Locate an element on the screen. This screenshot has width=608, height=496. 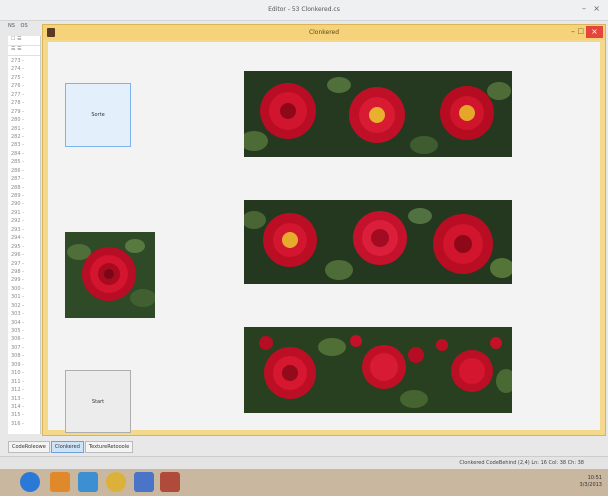
line-number: 277 - is located at coordinates (17, 94).